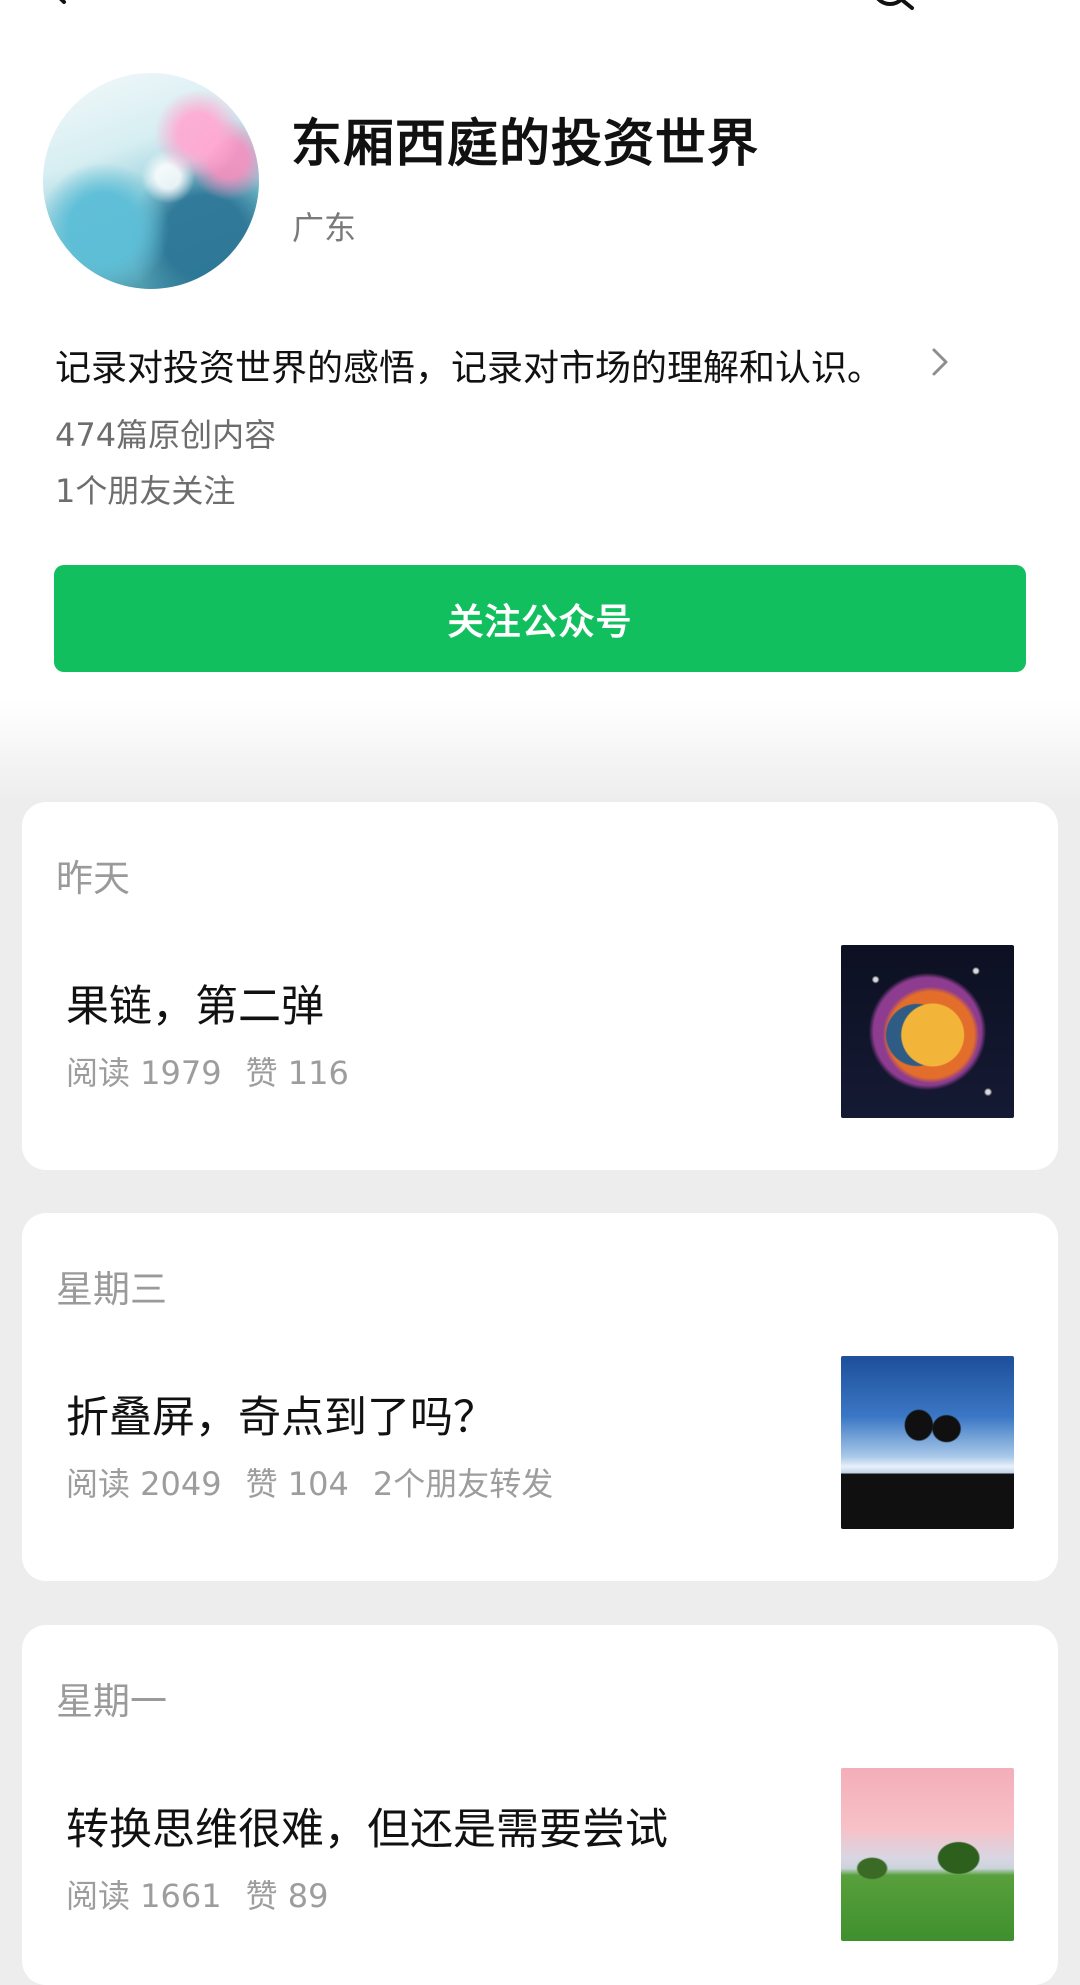 This screenshot has height=1985, width=1080. What do you see at coordinates (145, 489) in the screenshot?
I see `friends-following: 1个朋友关注` at bounding box center [145, 489].